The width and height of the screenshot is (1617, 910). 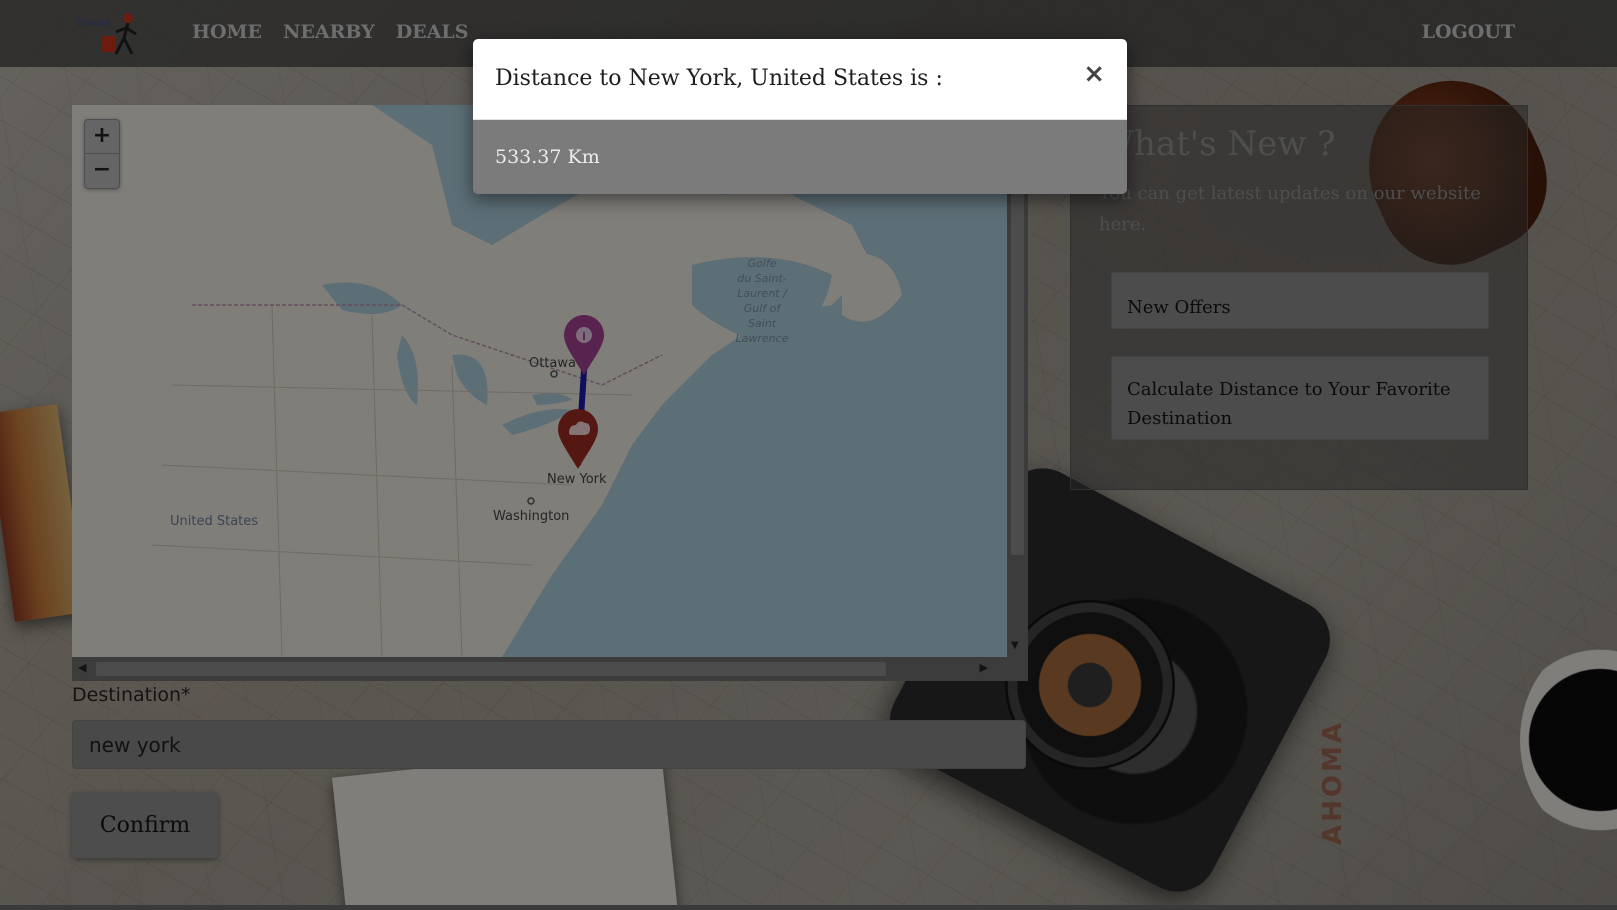 What do you see at coordinates (808, 907) in the screenshot?
I see `bottom-strip` at bounding box center [808, 907].